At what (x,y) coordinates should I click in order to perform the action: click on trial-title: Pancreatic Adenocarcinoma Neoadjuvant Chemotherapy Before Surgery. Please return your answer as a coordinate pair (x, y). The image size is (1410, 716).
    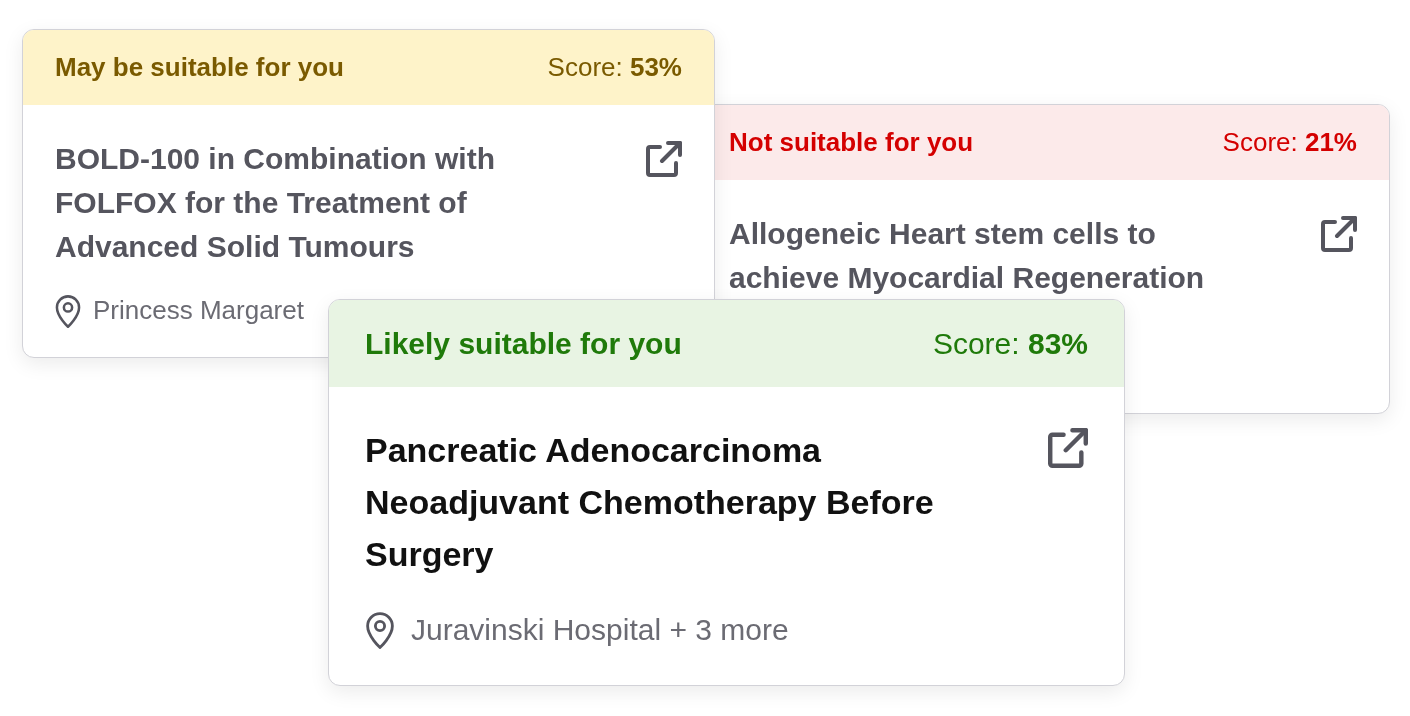
    Looking at the image, I should click on (650, 502).